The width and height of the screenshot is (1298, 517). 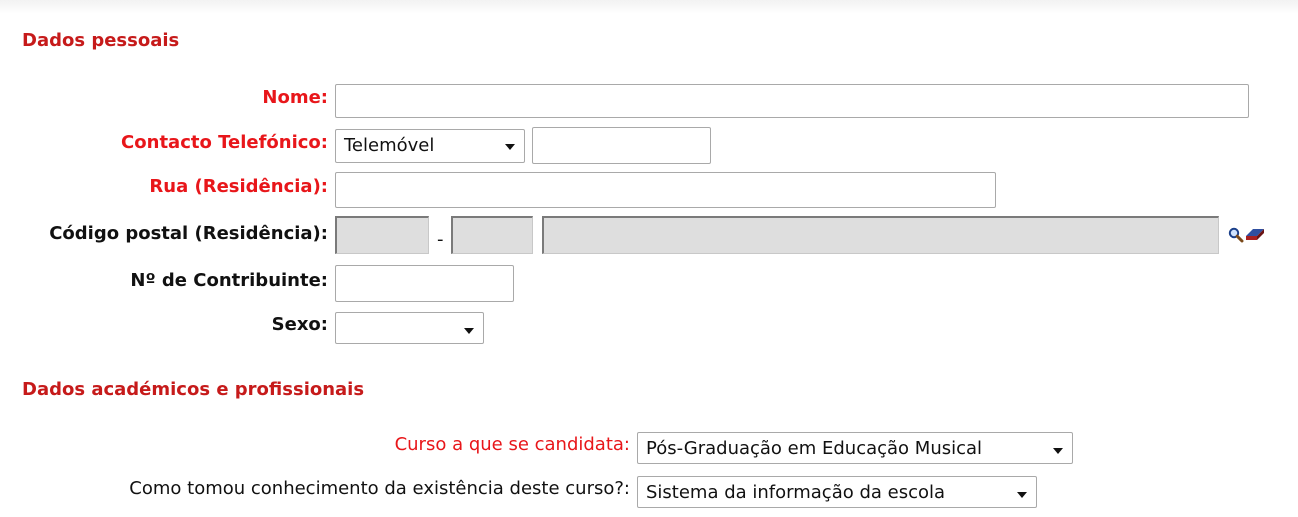 What do you see at coordinates (382, 235) in the screenshot?
I see `postal-code-part1-input` at bounding box center [382, 235].